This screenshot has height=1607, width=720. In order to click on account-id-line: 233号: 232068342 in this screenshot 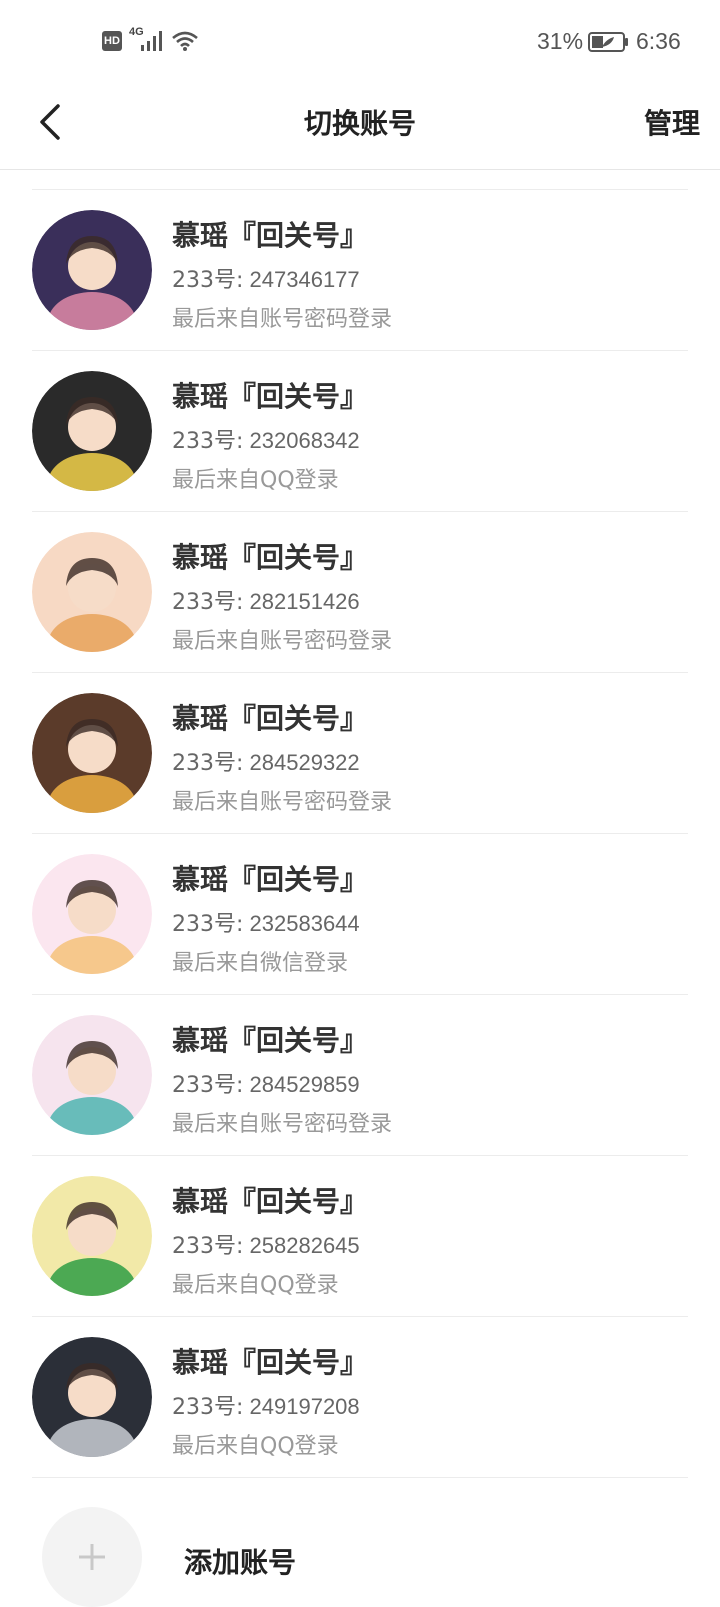, I will do `click(266, 439)`.